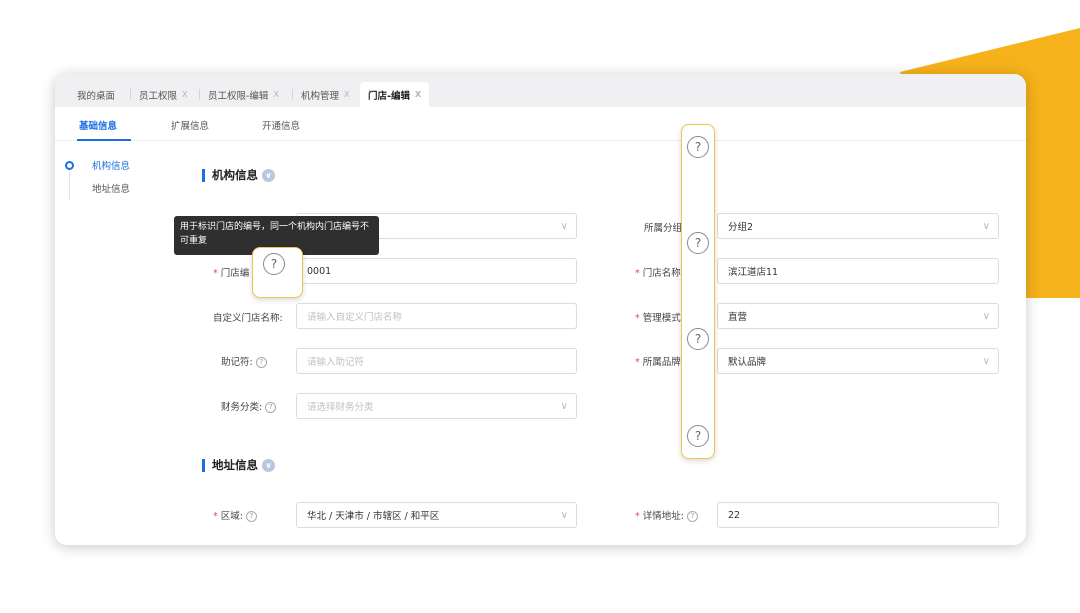  I want to click on finance-label: 财务分类:?, so click(249, 406).